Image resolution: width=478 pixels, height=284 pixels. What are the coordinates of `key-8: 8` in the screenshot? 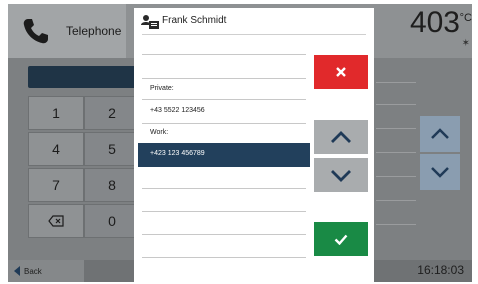 It's located at (112, 185).